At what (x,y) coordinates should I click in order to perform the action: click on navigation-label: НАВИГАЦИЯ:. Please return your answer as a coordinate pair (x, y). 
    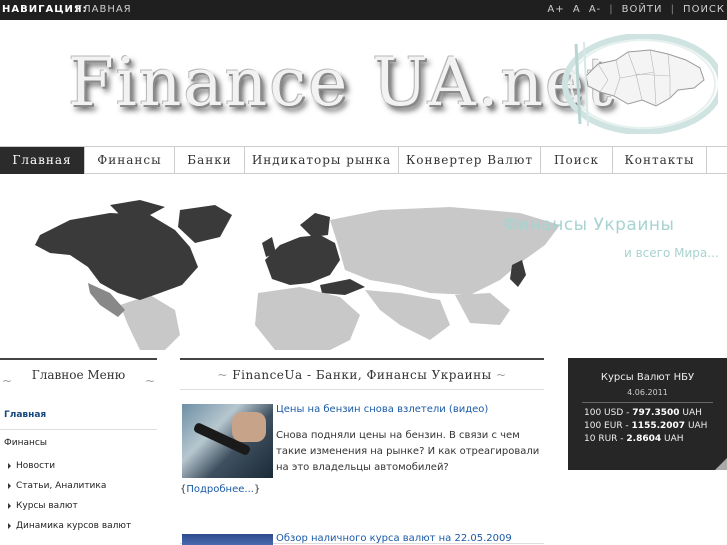
    Looking at the image, I should click on (45, 9).